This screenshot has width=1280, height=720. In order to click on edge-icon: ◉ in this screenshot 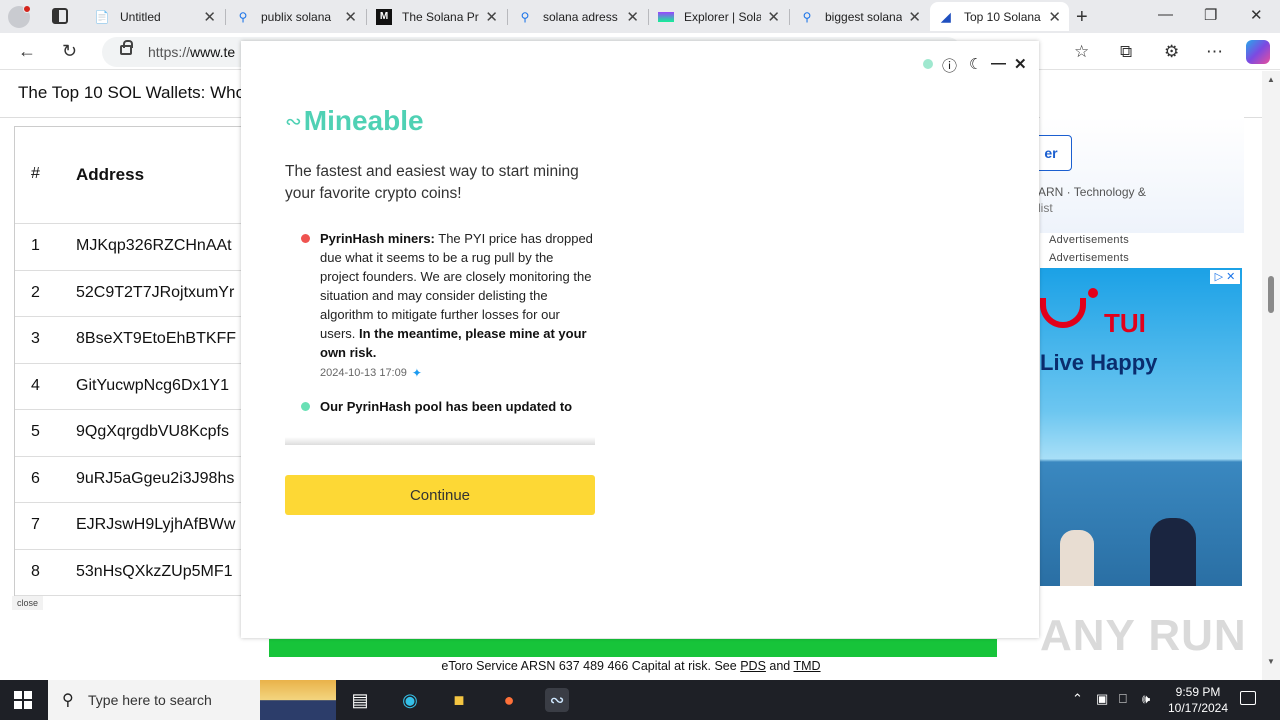, I will do `click(410, 700)`.